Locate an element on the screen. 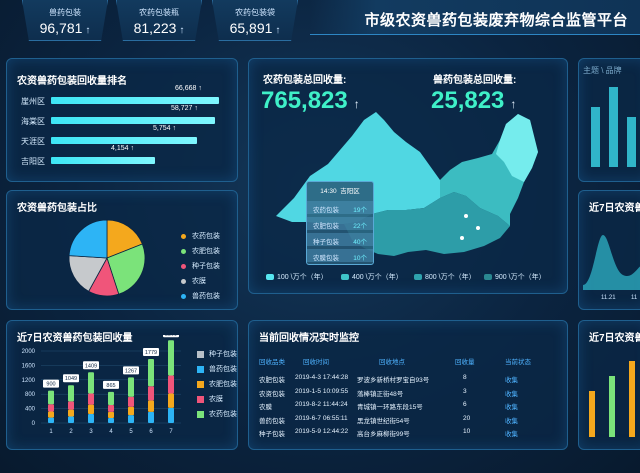  stat-tab-vet-packaging: 兽药包装 96,781 ↑ is located at coordinates (65, 20).